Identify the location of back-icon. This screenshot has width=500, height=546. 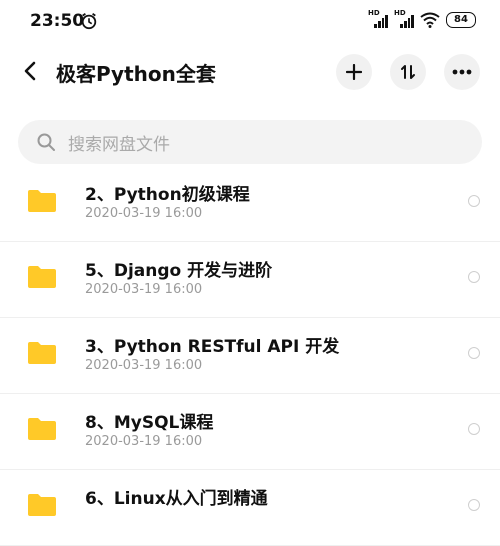
(31, 71).